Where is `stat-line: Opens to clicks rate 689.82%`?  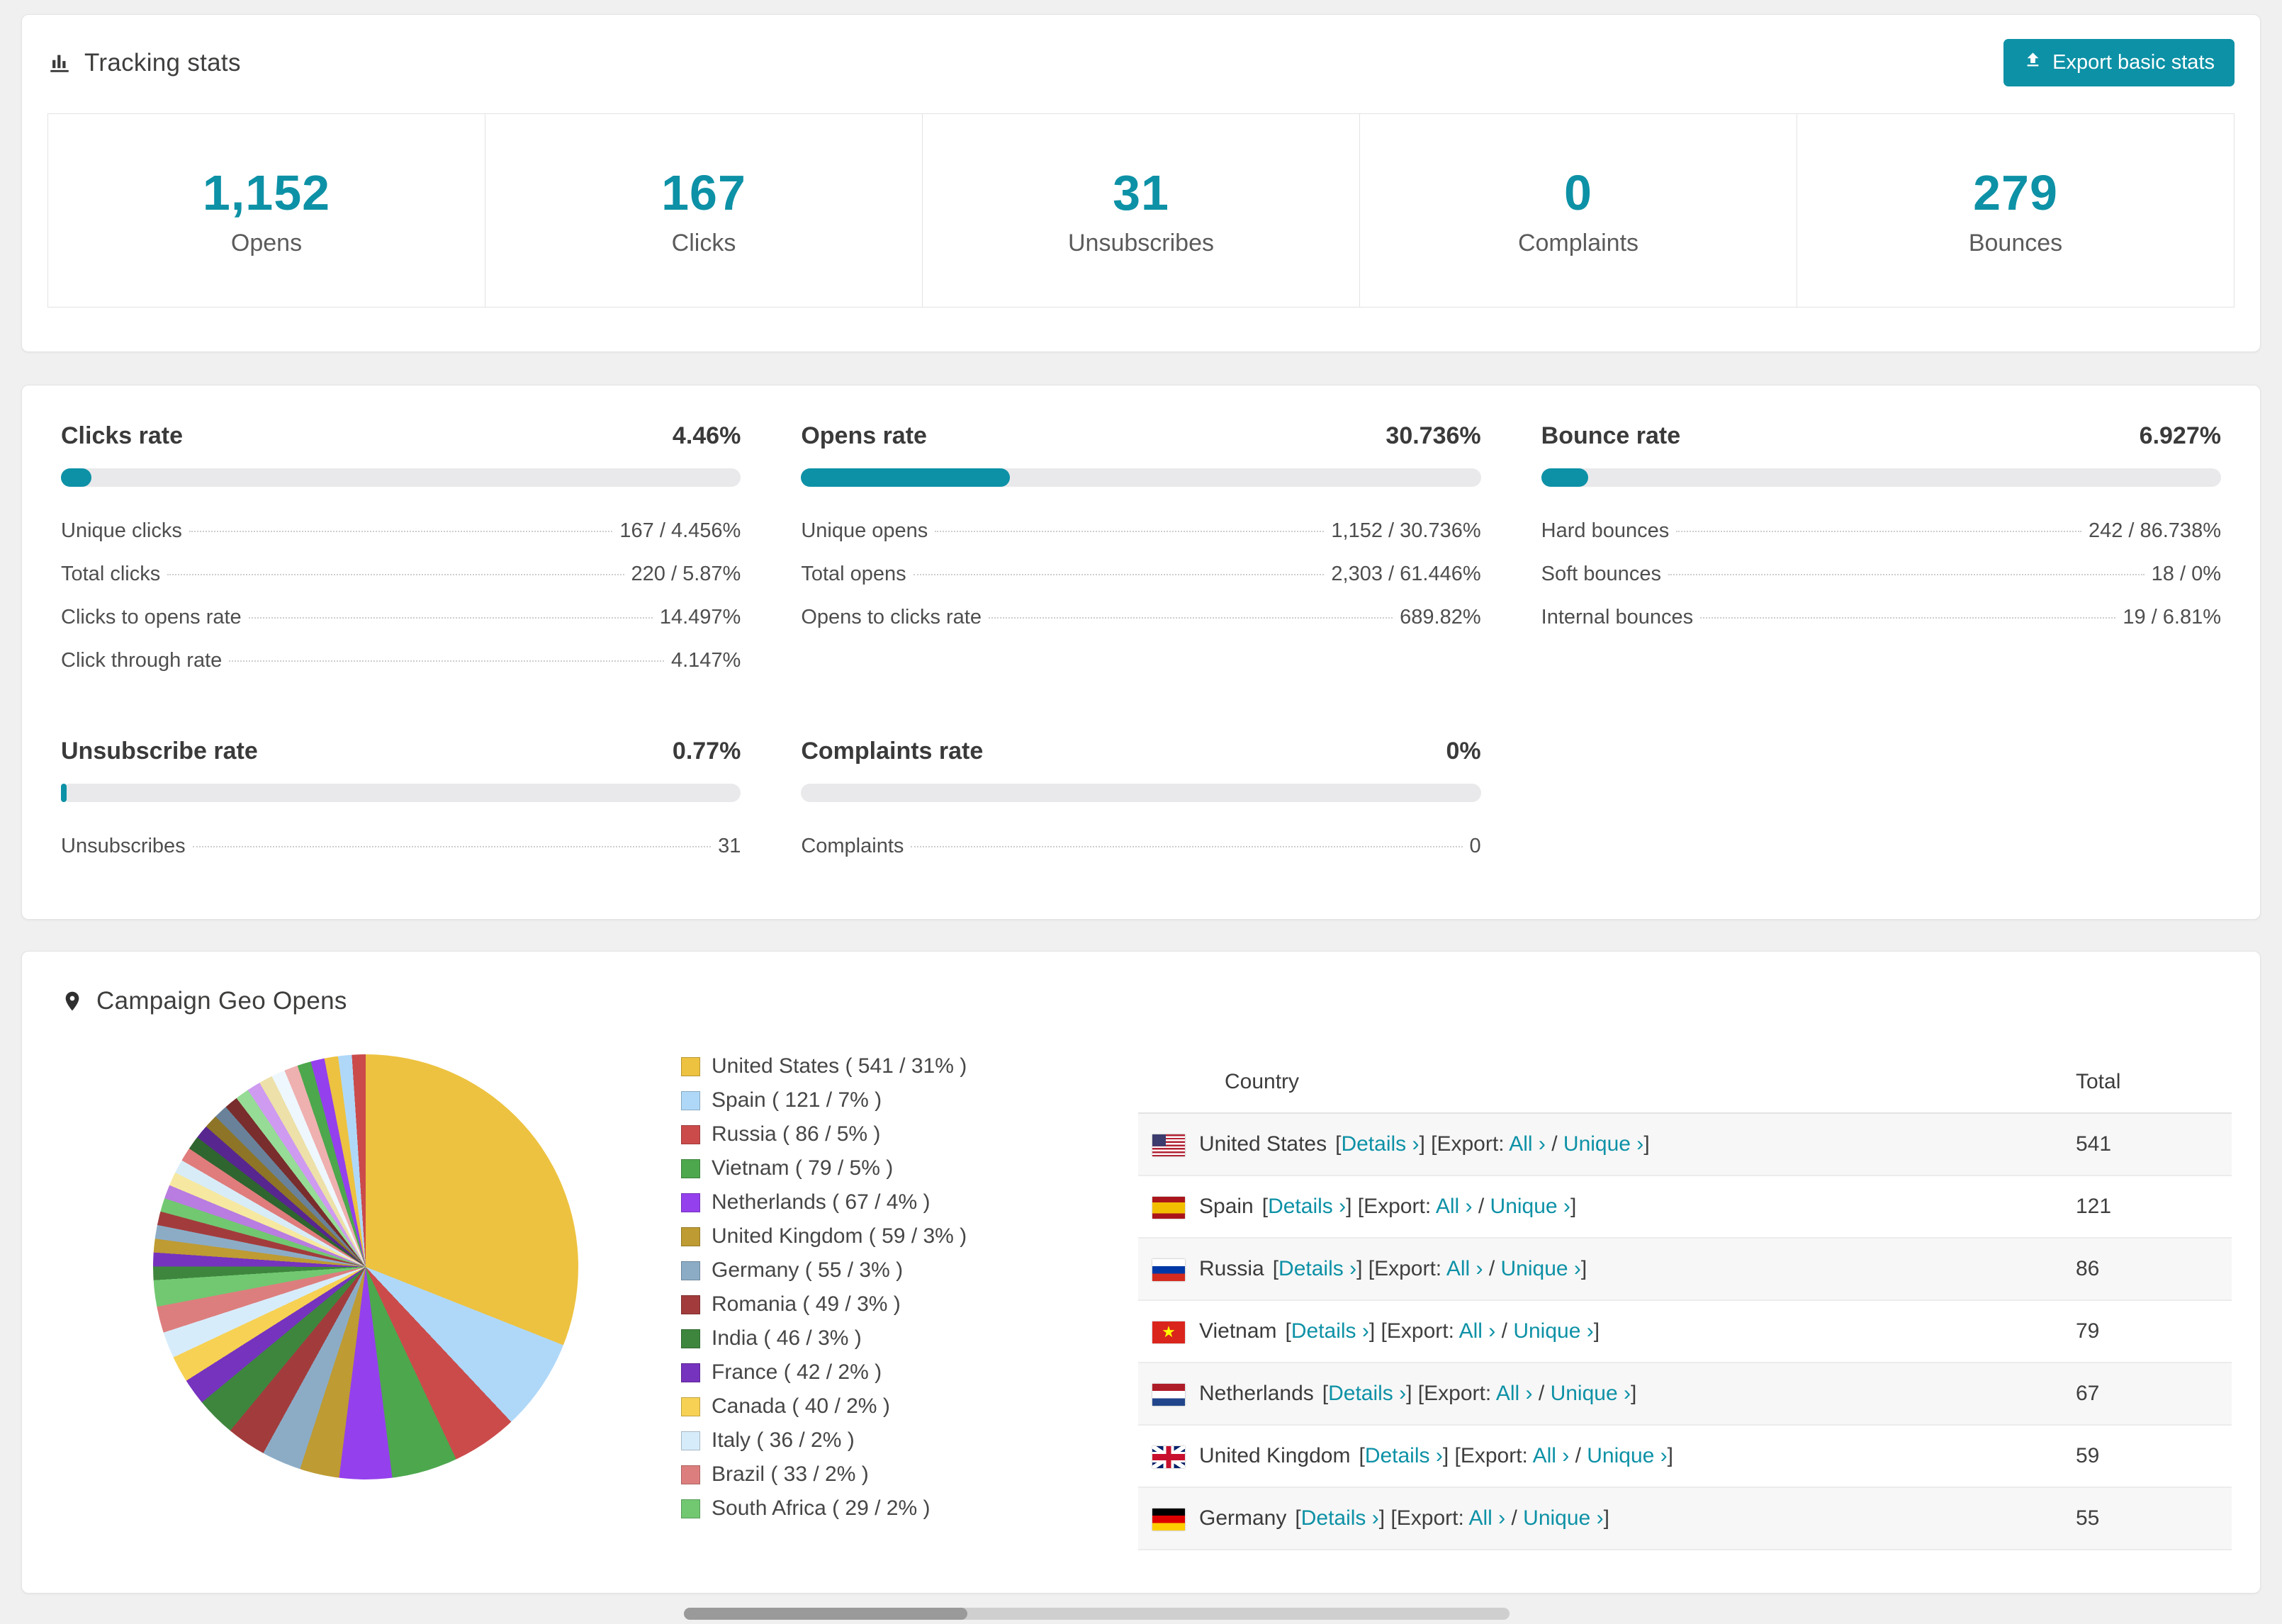 stat-line: Opens to clicks rate 689.82% is located at coordinates (1140, 618).